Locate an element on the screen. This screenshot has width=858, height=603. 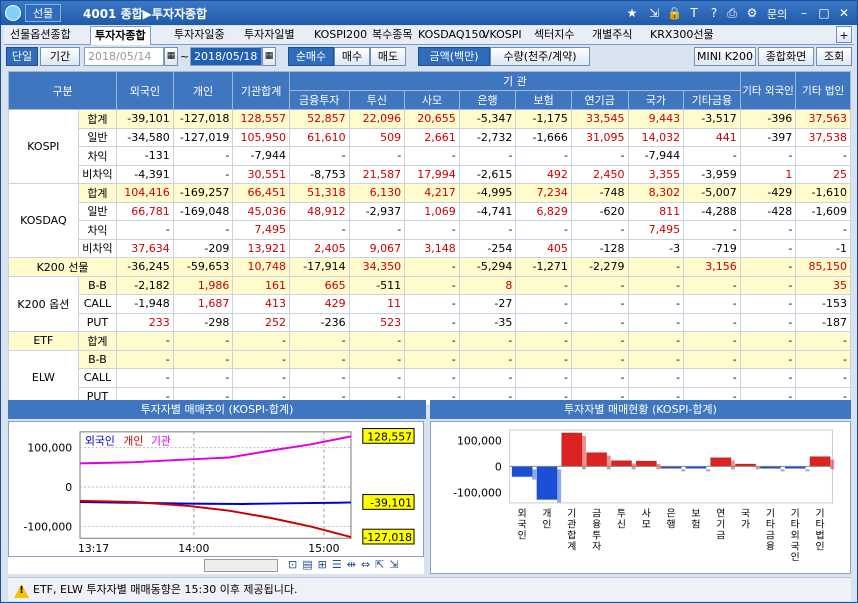
calendar-to-icon: ▦ is located at coordinates (269, 56).